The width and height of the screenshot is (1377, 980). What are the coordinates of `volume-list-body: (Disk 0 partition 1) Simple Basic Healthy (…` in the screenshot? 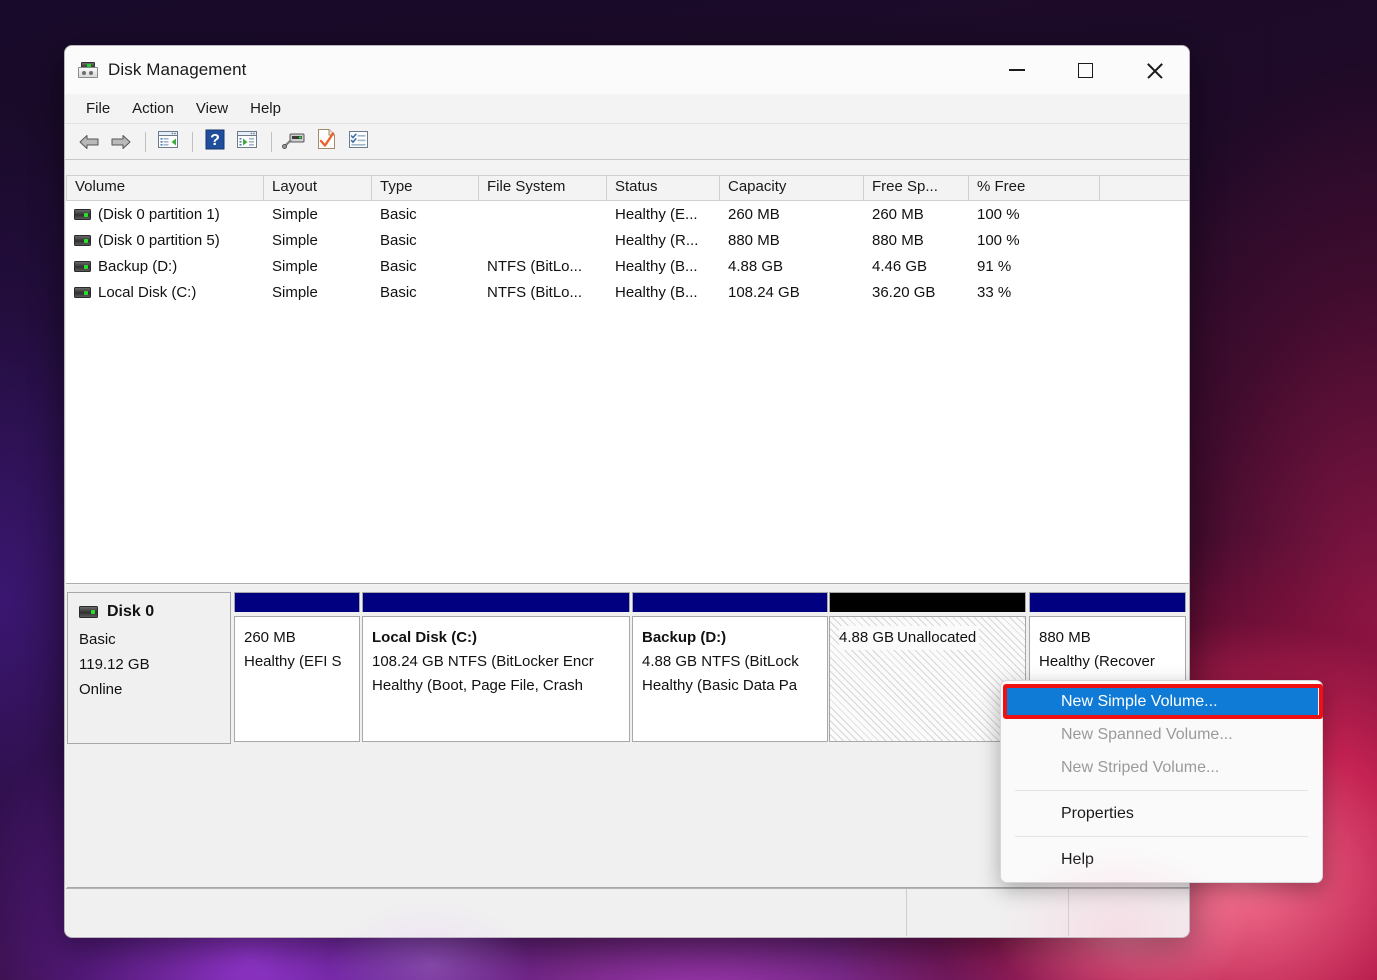 It's located at (627, 253).